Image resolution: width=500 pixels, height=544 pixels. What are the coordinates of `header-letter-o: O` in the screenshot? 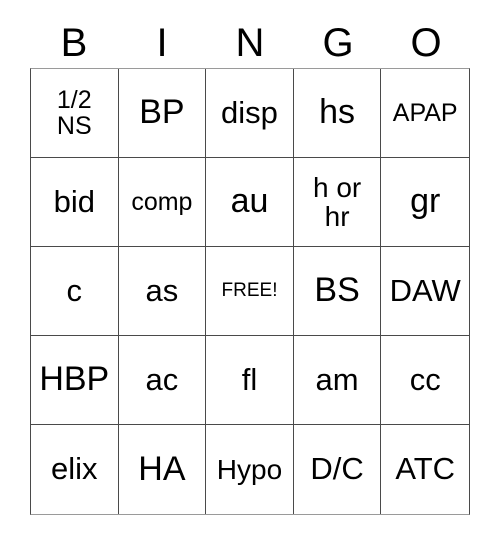 It's located at (426, 43).